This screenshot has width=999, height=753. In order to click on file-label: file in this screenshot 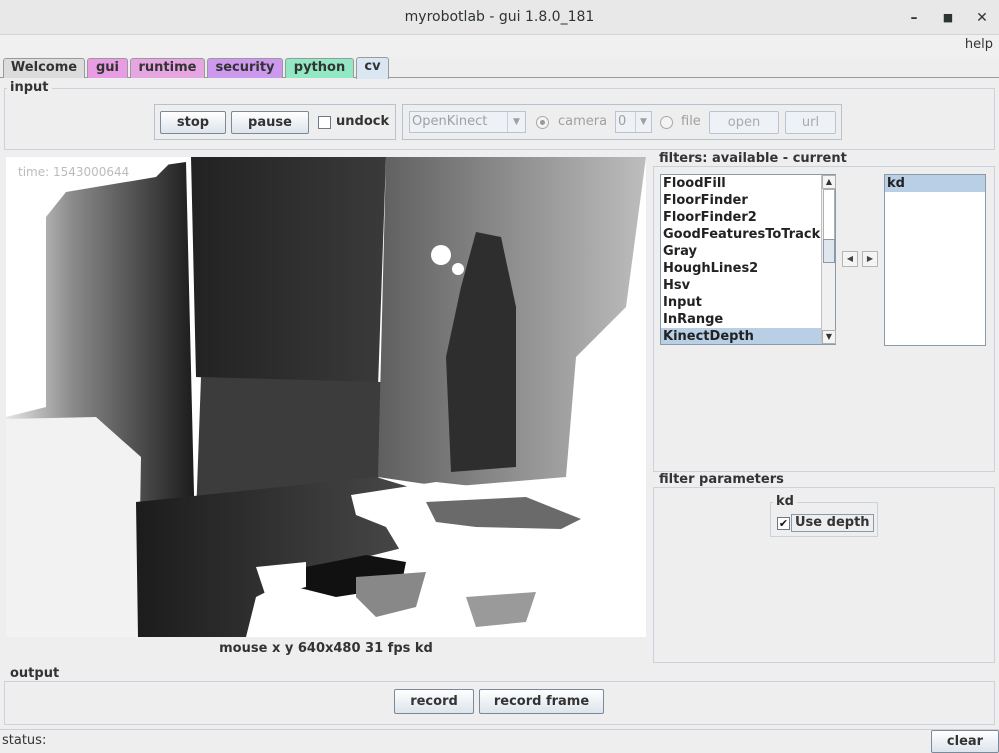, I will do `click(691, 121)`.